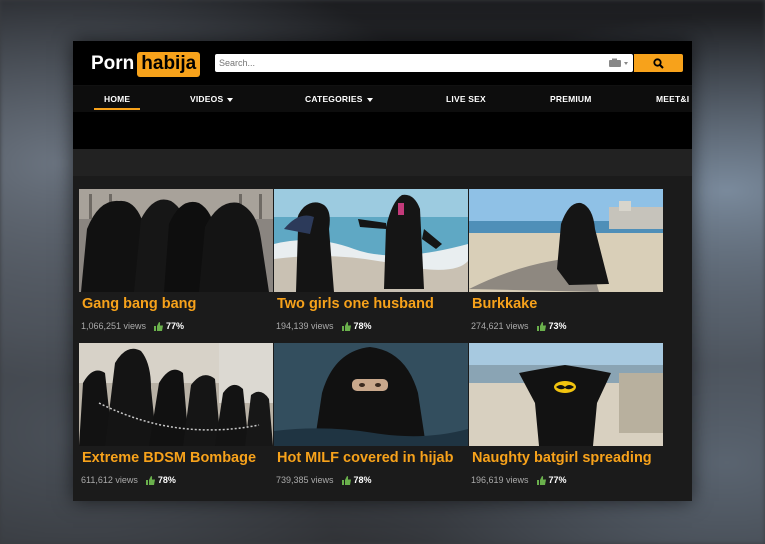 The width and height of the screenshot is (765, 544). Describe the element at coordinates (619, 63) in the screenshot. I see `camera-icon` at that location.